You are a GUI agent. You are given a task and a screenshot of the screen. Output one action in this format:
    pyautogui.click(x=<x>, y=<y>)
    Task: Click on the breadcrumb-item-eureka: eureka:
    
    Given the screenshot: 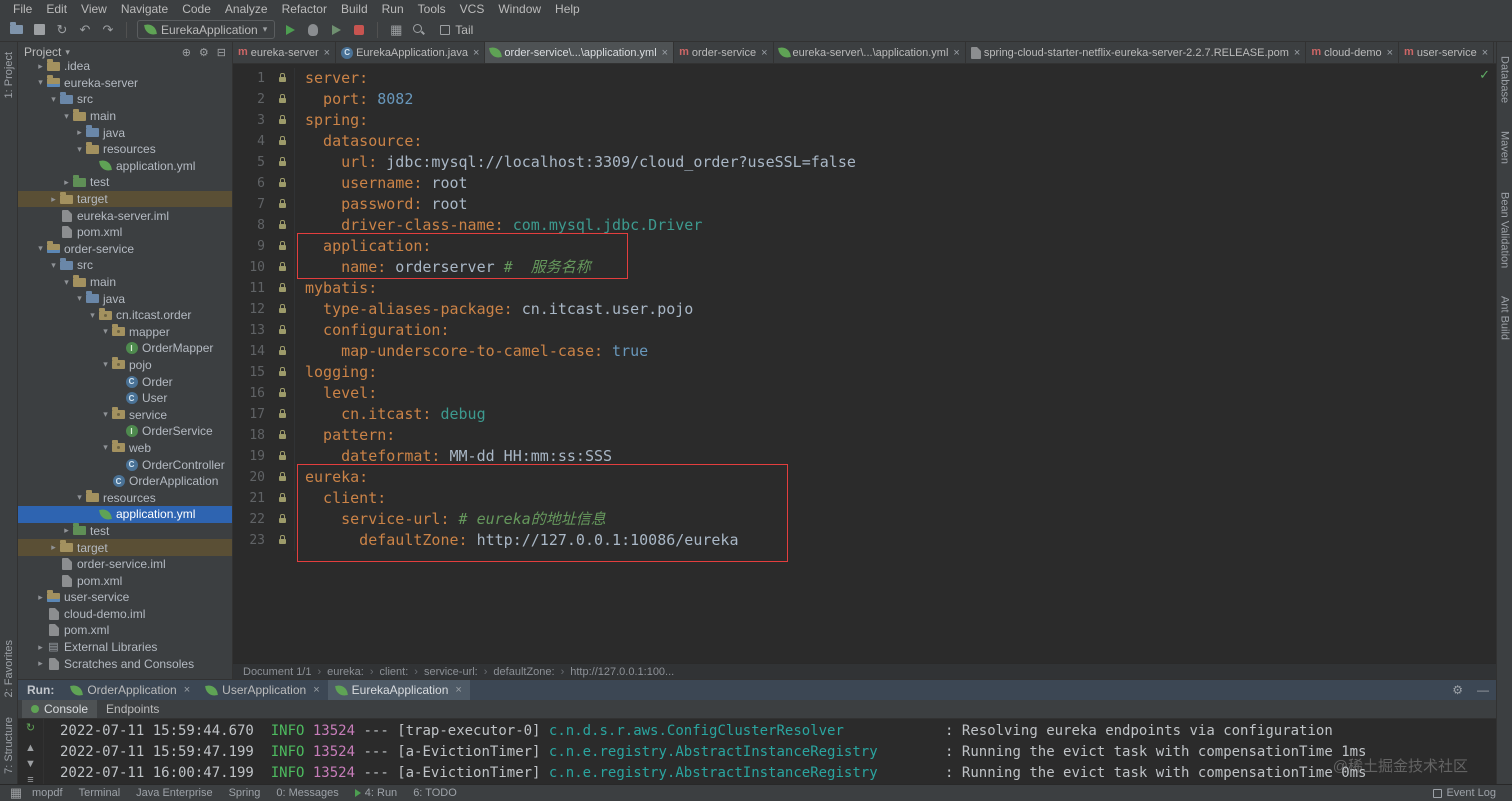 What is the action you would take?
    pyautogui.click(x=345, y=672)
    